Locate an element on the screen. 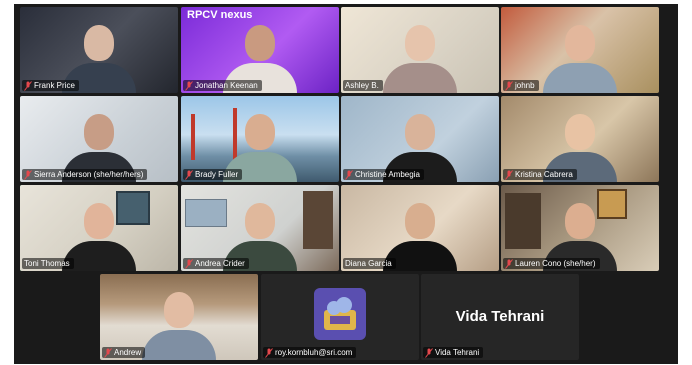  cloud-icon is located at coordinates (340, 313).